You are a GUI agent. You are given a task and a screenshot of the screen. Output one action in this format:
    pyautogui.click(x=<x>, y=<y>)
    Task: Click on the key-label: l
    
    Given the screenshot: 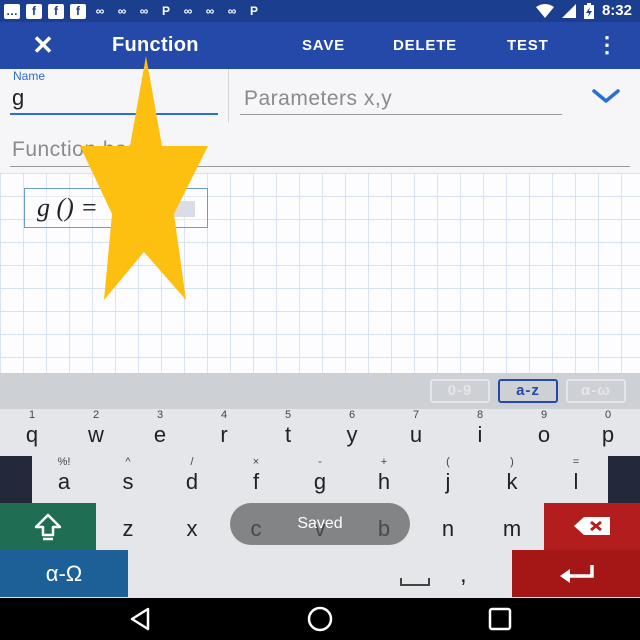 What is the action you would take?
    pyautogui.click(x=576, y=481)
    